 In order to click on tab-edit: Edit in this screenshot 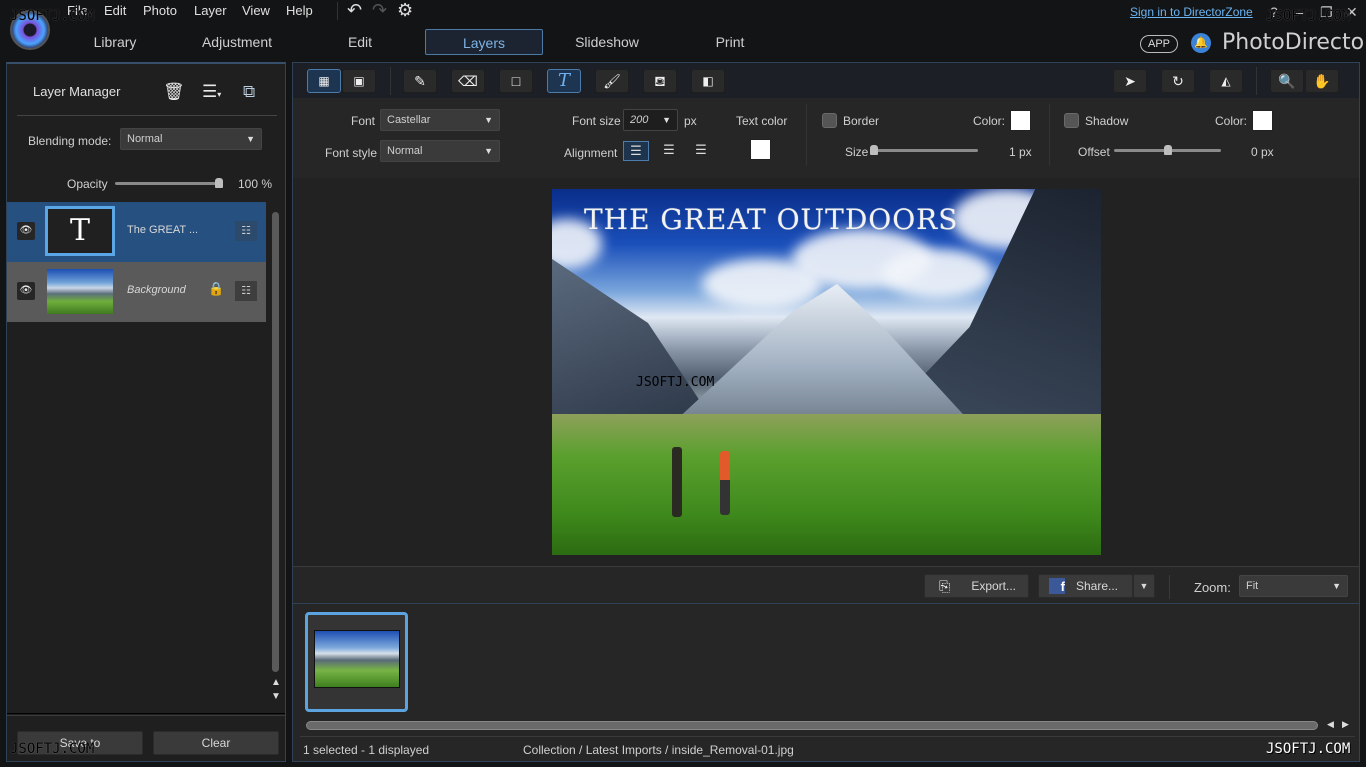, I will do `click(360, 42)`.